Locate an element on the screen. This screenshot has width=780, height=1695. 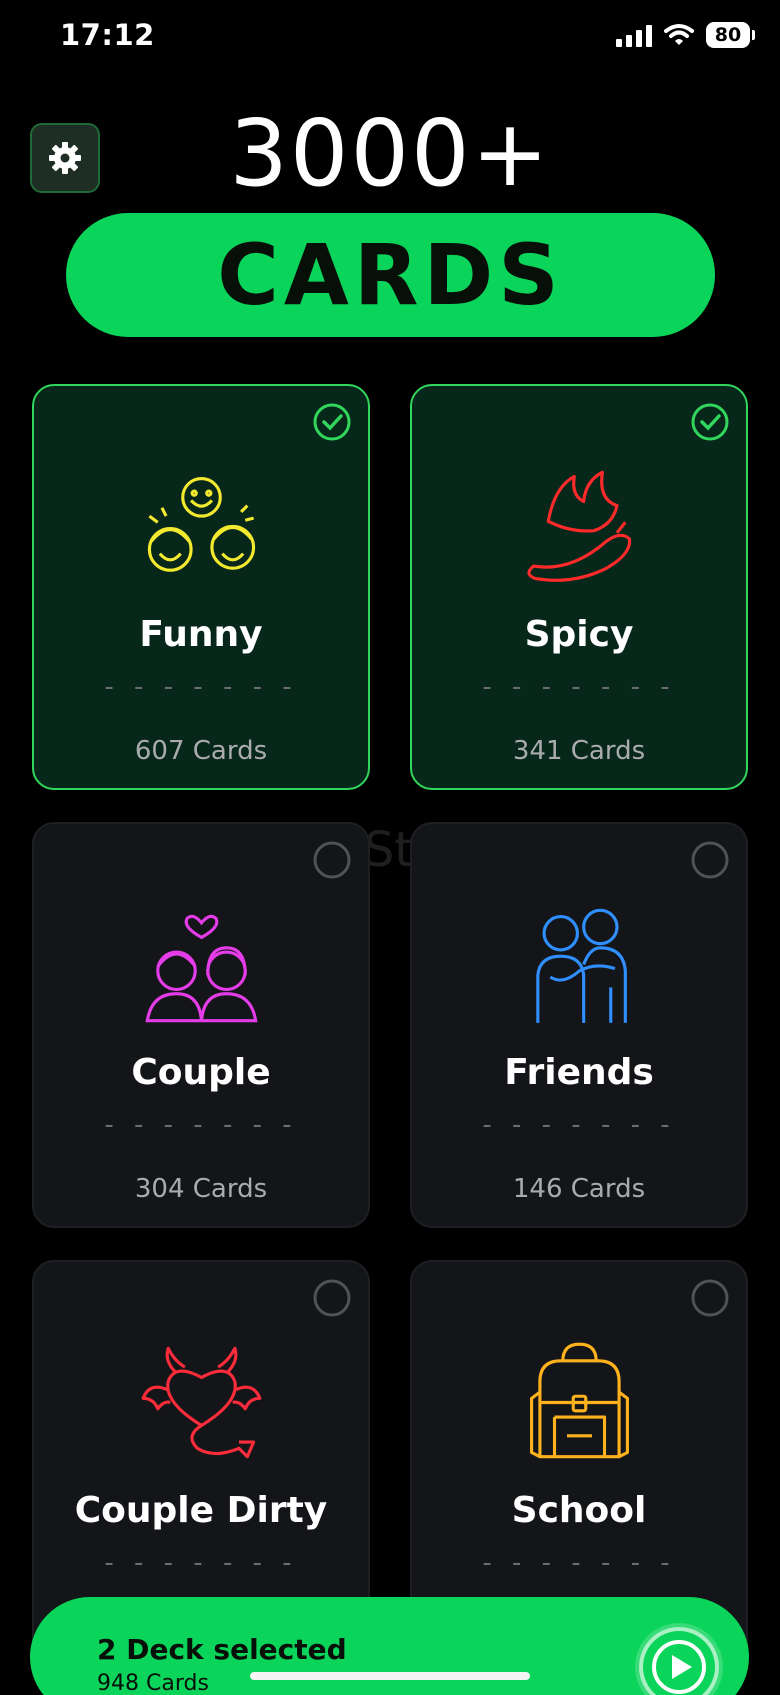
deck-title: Friends is located at coordinates (579, 1072).